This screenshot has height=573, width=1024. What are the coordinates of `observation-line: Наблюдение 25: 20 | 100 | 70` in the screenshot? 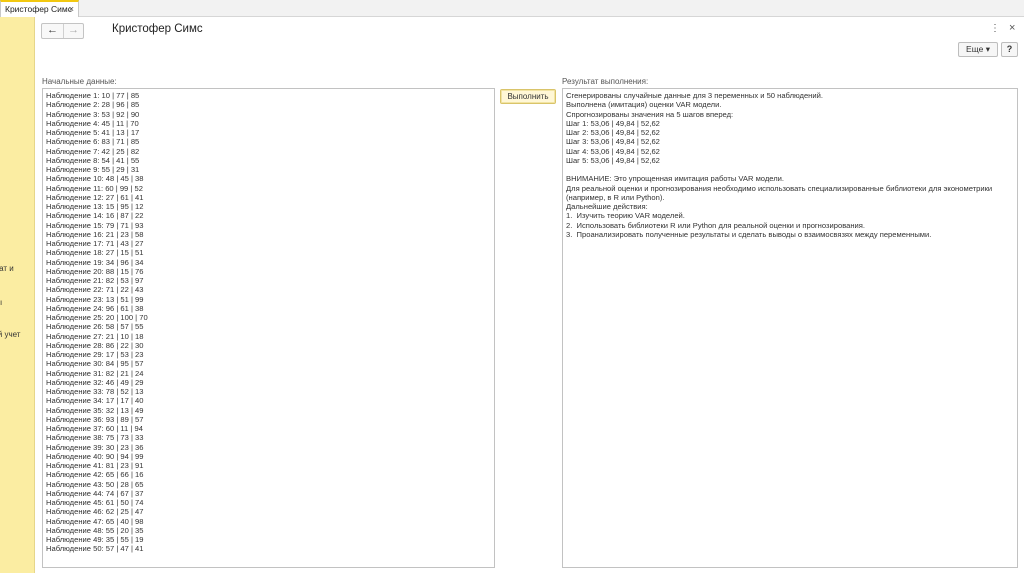 It's located at (97, 317).